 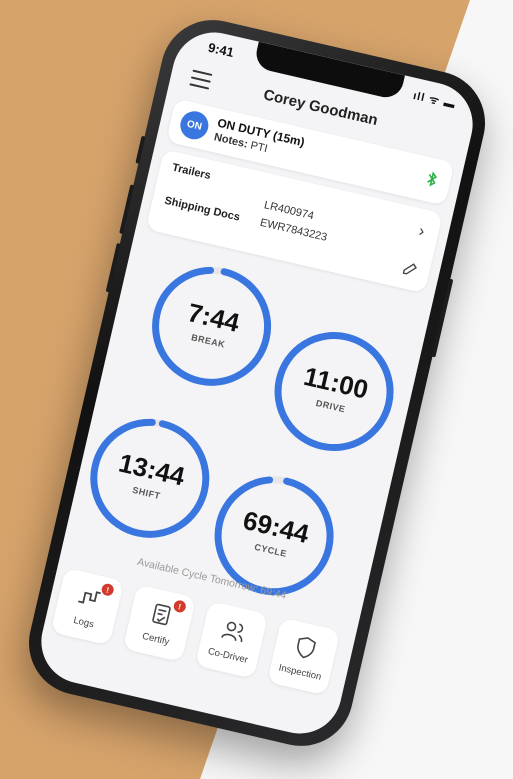 I want to click on shipping-docs-label: Shipping Docs, so click(x=202, y=209).